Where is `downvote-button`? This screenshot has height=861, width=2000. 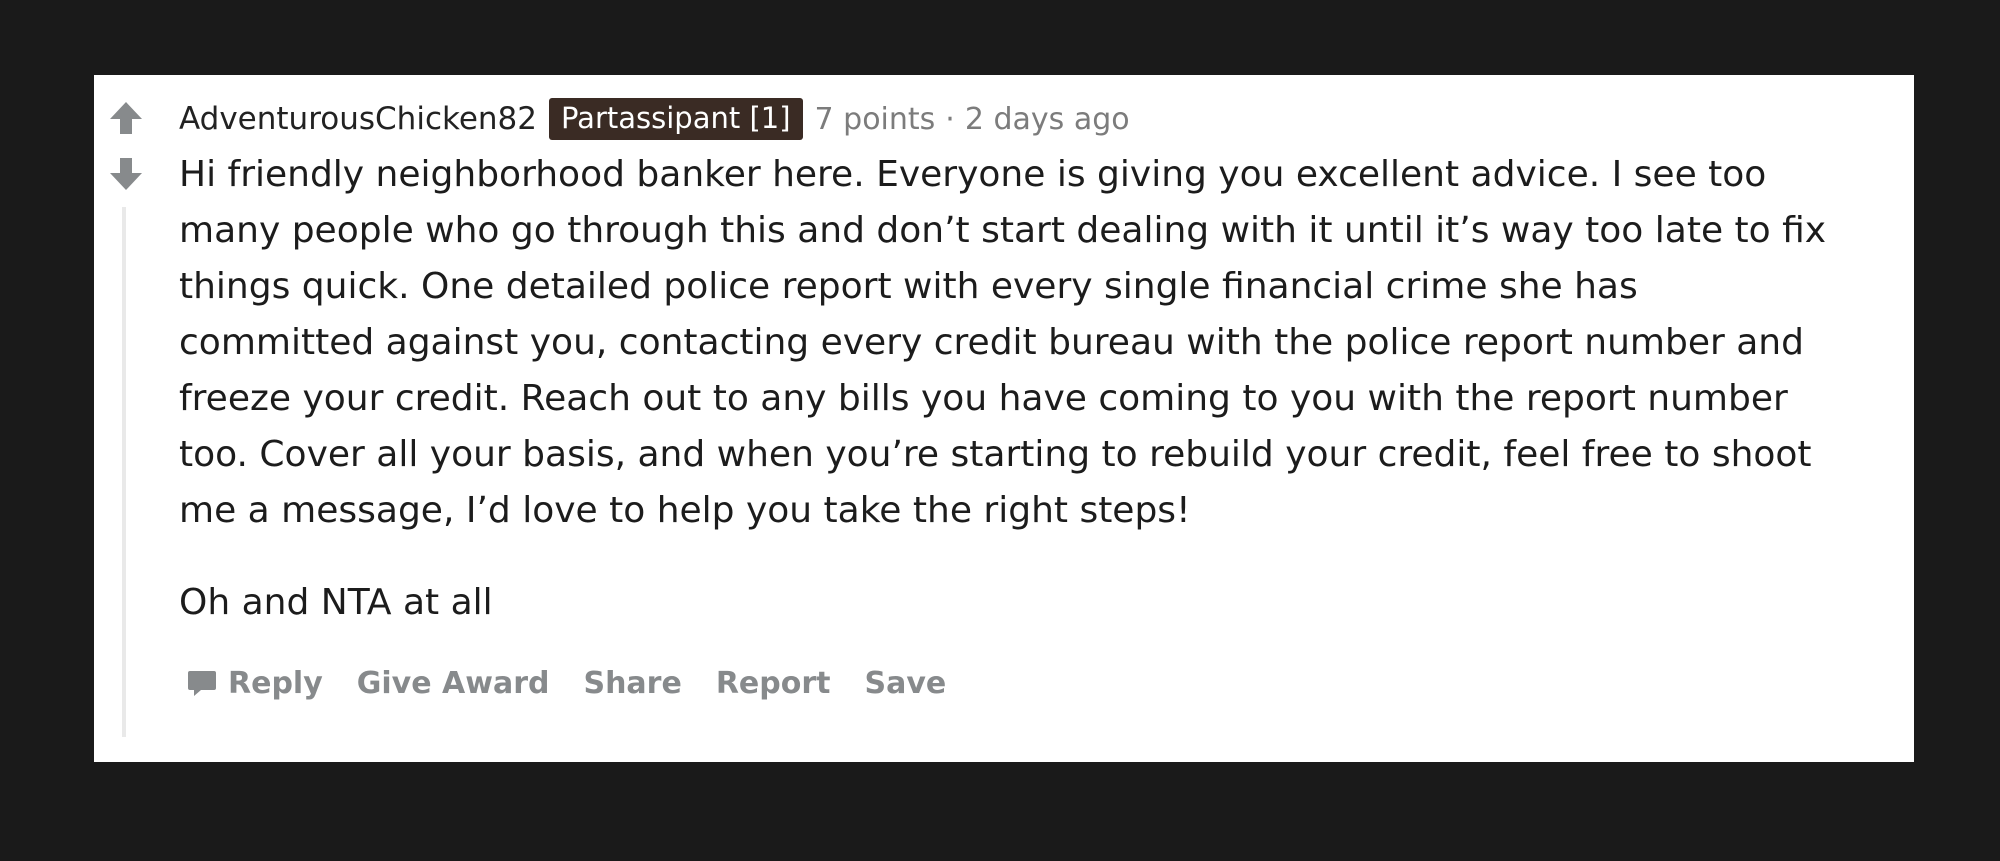
downvote-button is located at coordinates (126, 174).